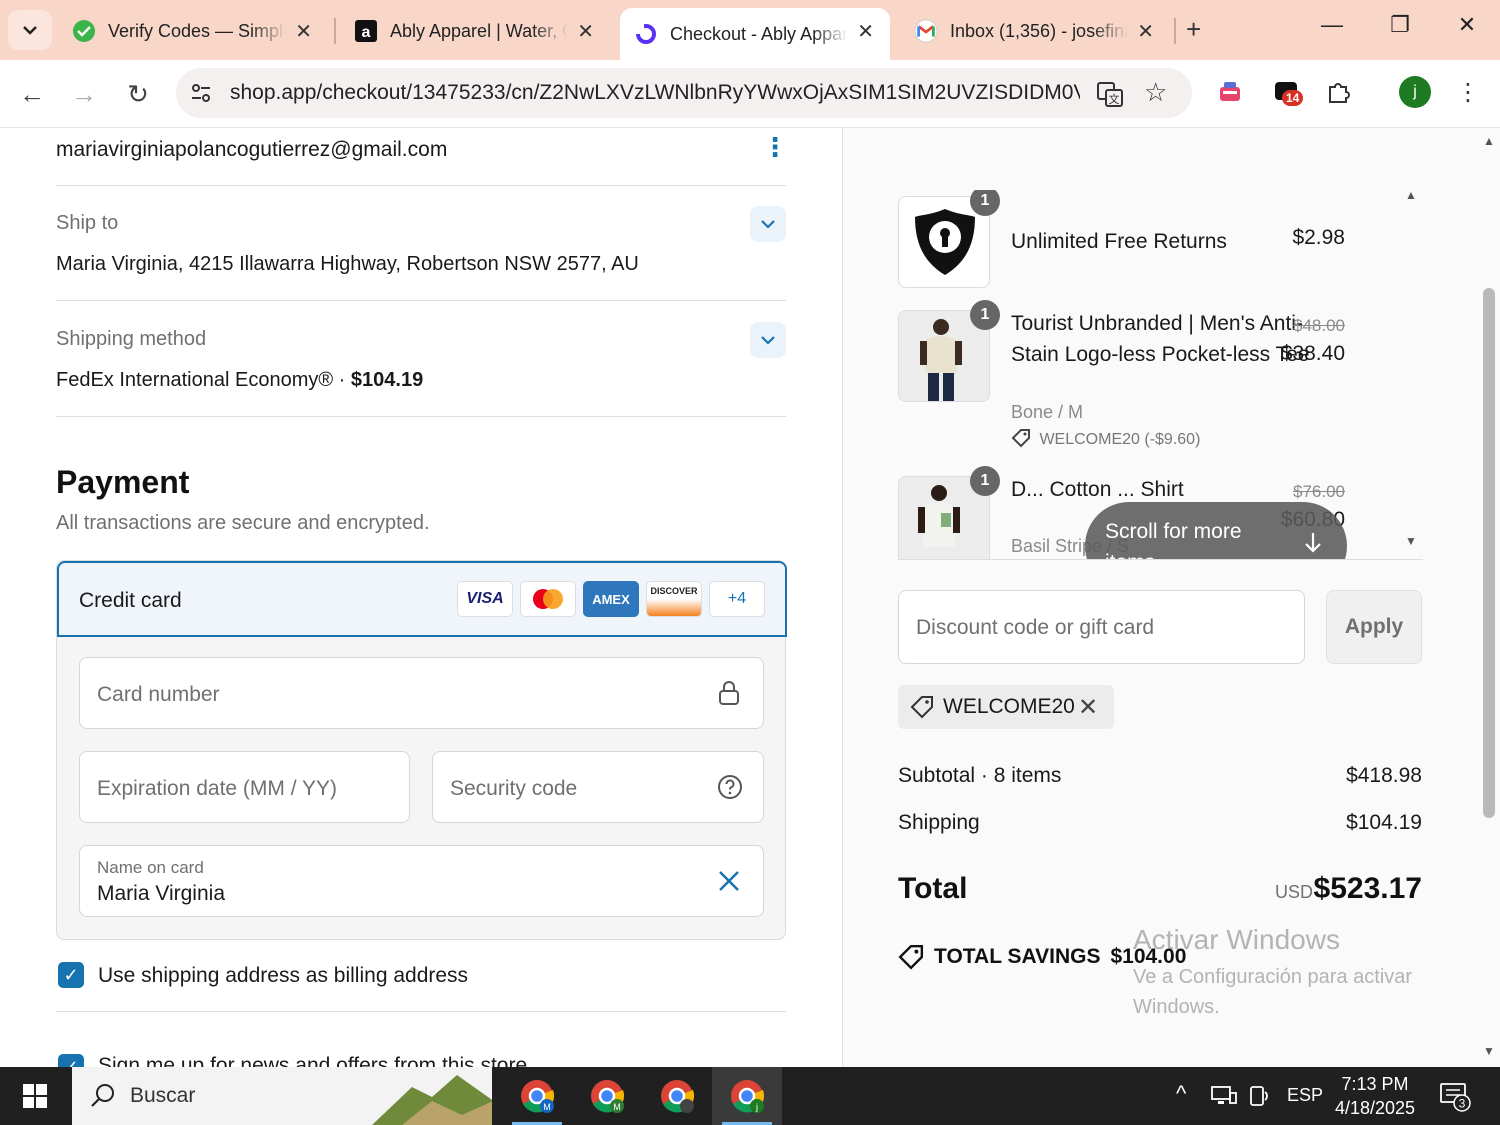 This screenshot has width=1500, height=1125. What do you see at coordinates (980, 775) in the screenshot?
I see `subtotal-label: Subtotal · 8 items` at bounding box center [980, 775].